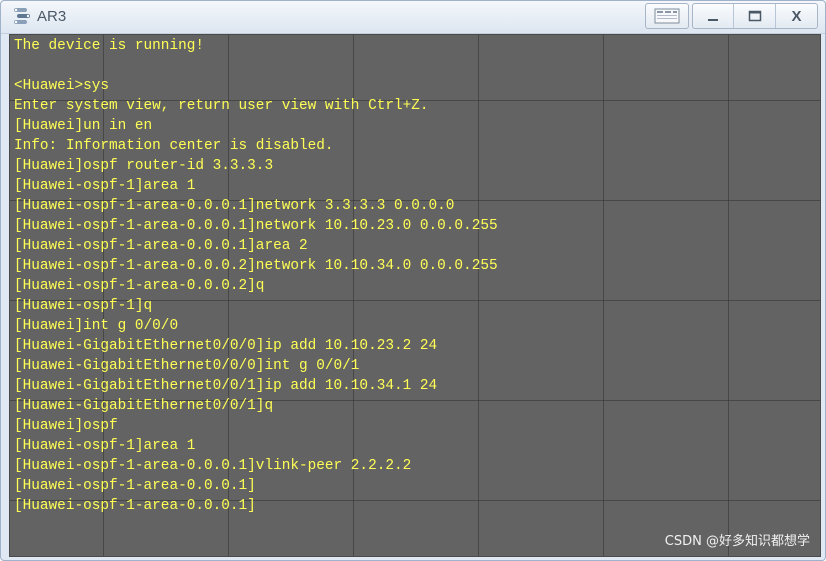 Image resolution: width=826 pixels, height=561 pixels. Describe the element at coordinates (96, 326) in the screenshot. I see `terminal-line: [Huawei]int g 0/0/0` at that location.